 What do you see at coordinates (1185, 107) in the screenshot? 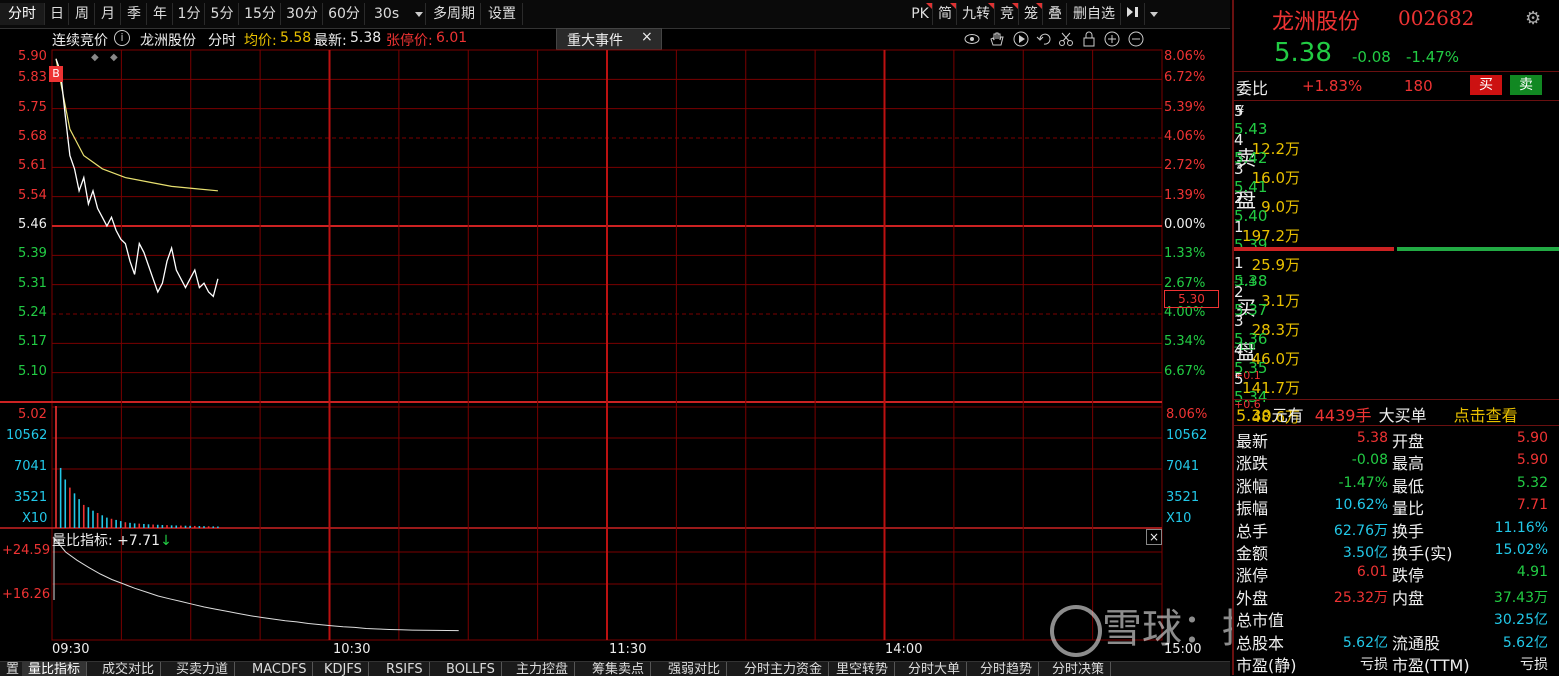
I see `pct-axis-label: 5.39%` at bounding box center [1185, 107].